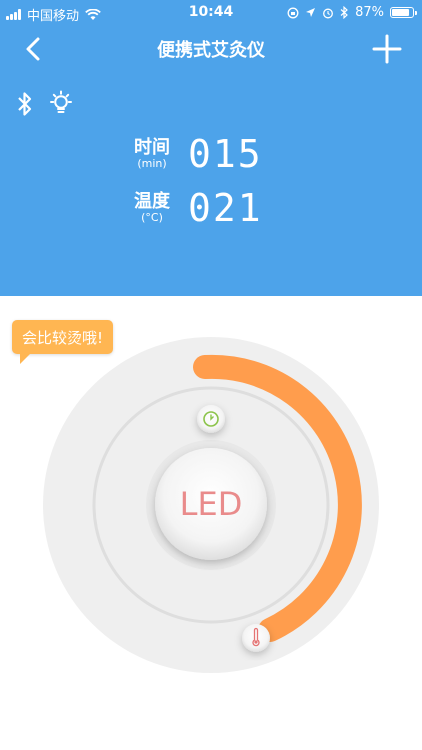  I want to click on warning-tooltip: 会比较烫哦!, so click(63, 342).